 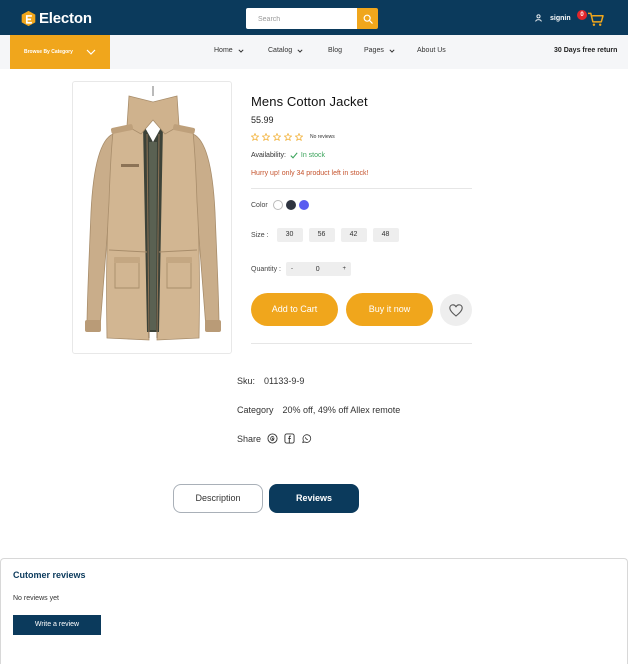 I want to click on size-option: 48, so click(x=385, y=235).